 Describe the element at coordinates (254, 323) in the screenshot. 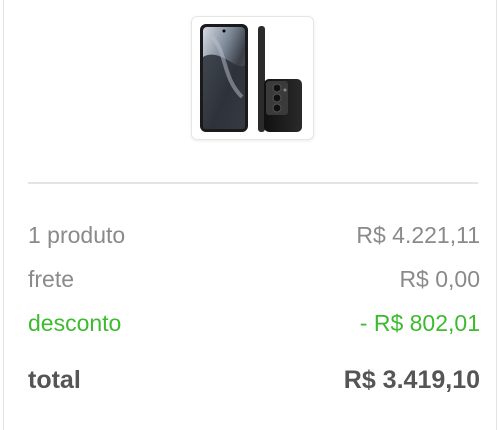

I see `discount-row: desconto - R$ 802,01` at that location.